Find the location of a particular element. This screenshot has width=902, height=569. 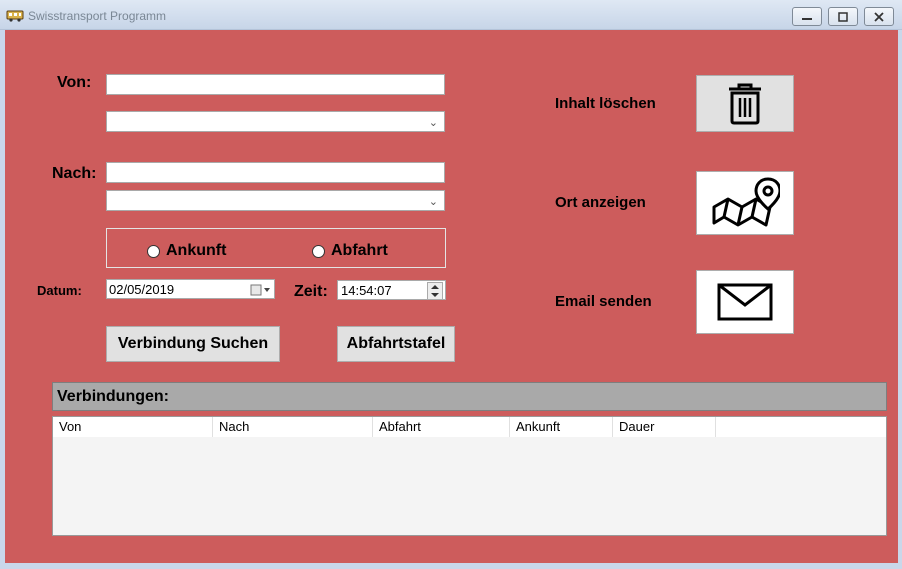

map-pin-icon is located at coordinates (746, 202).